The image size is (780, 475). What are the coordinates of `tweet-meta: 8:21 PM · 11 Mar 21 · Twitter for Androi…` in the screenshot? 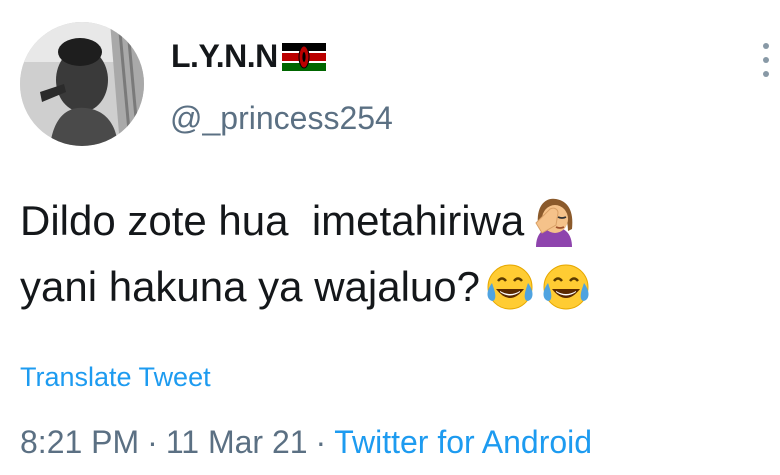 It's located at (306, 442).